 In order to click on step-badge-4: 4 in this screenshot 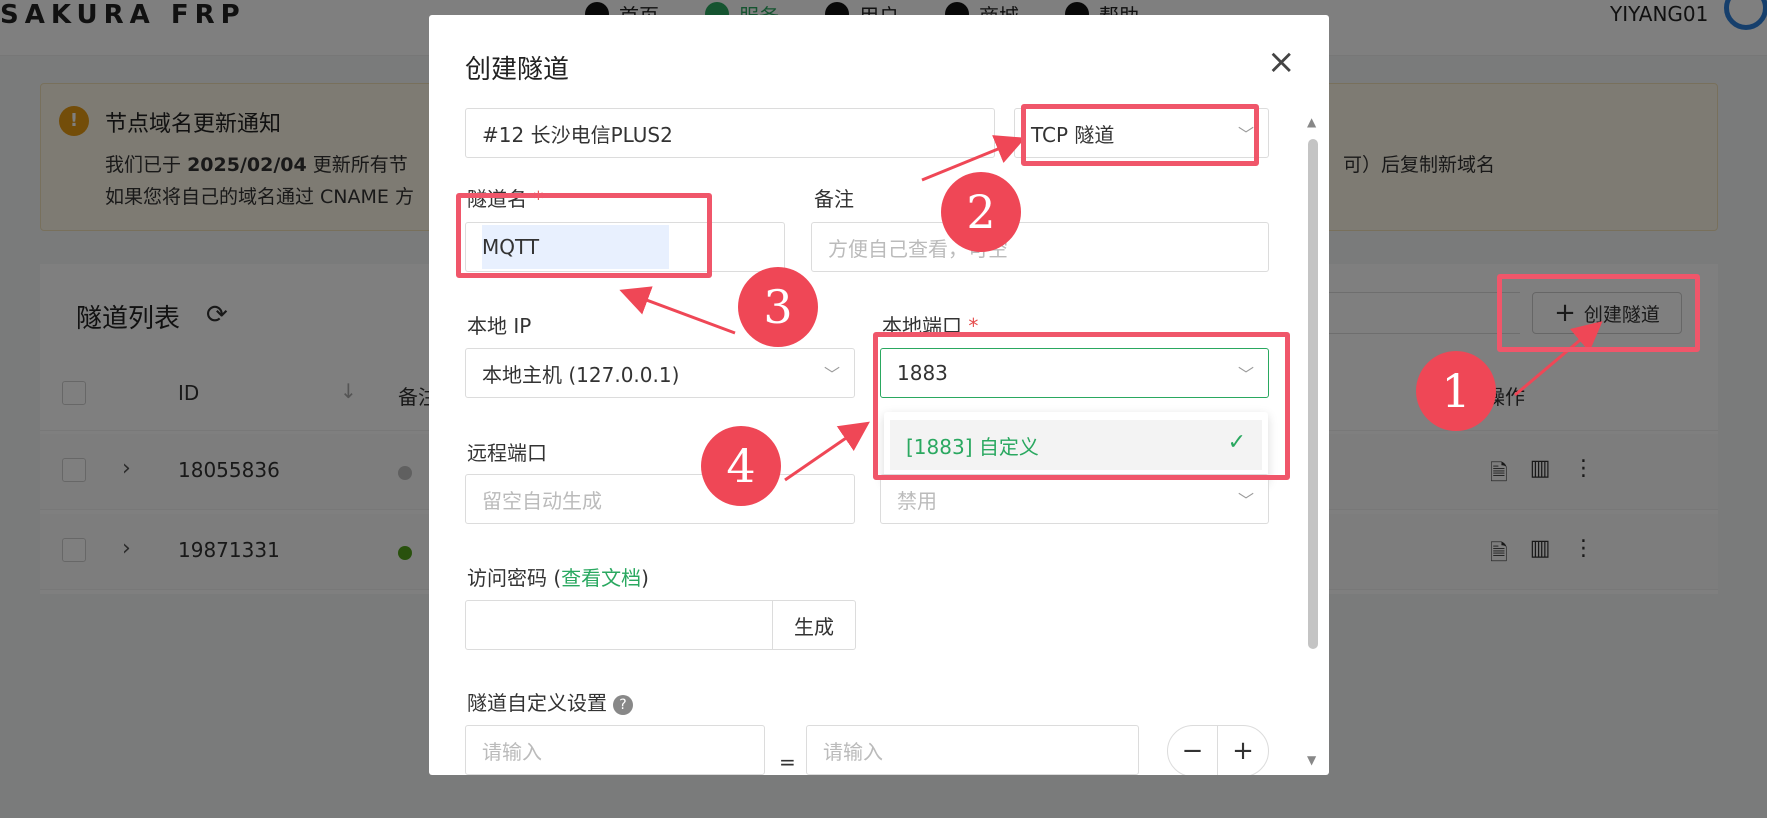, I will do `click(741, 466)`.